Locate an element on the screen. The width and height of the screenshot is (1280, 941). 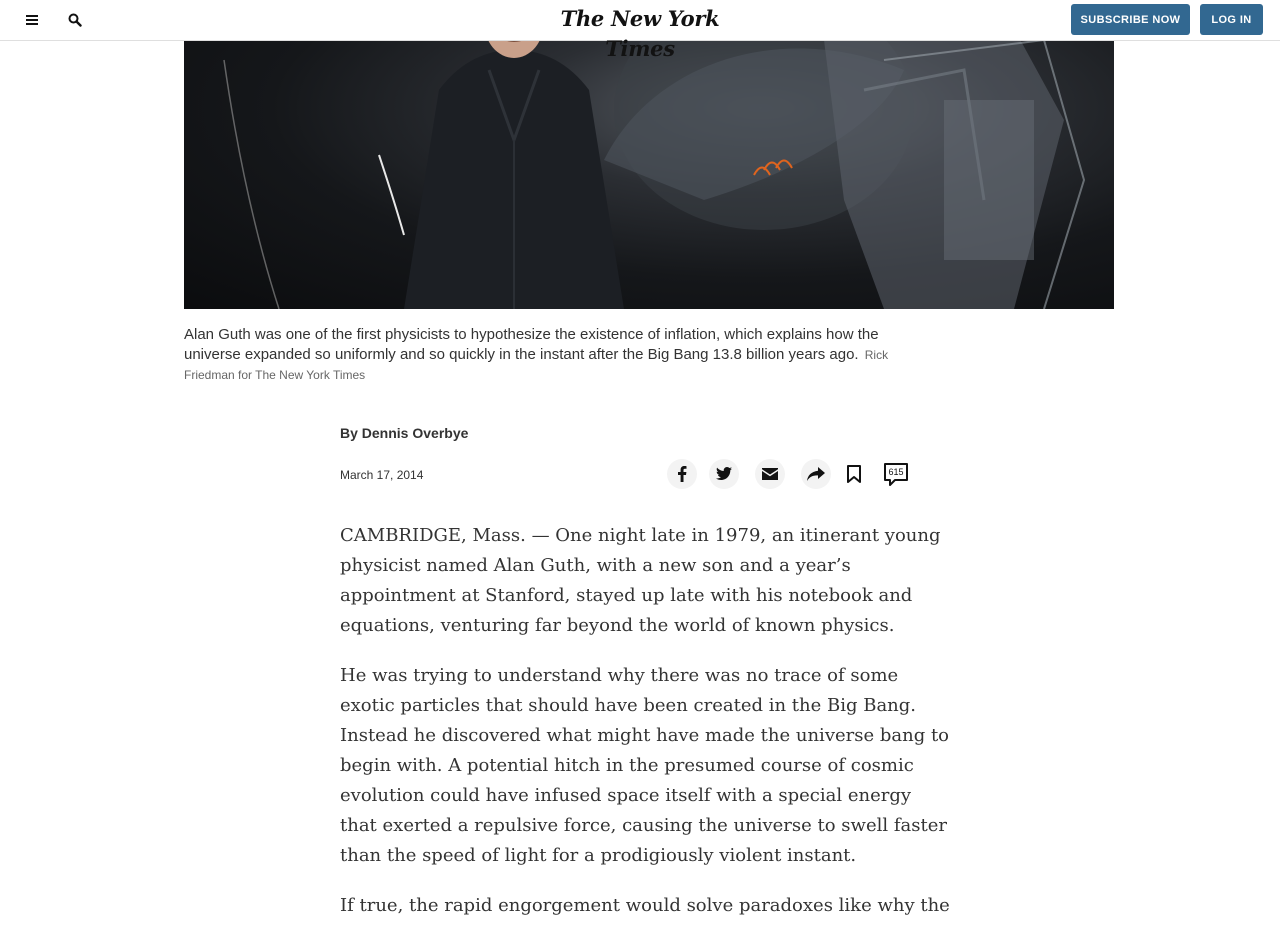
twitter-icon is located at coordinates (724, 474).